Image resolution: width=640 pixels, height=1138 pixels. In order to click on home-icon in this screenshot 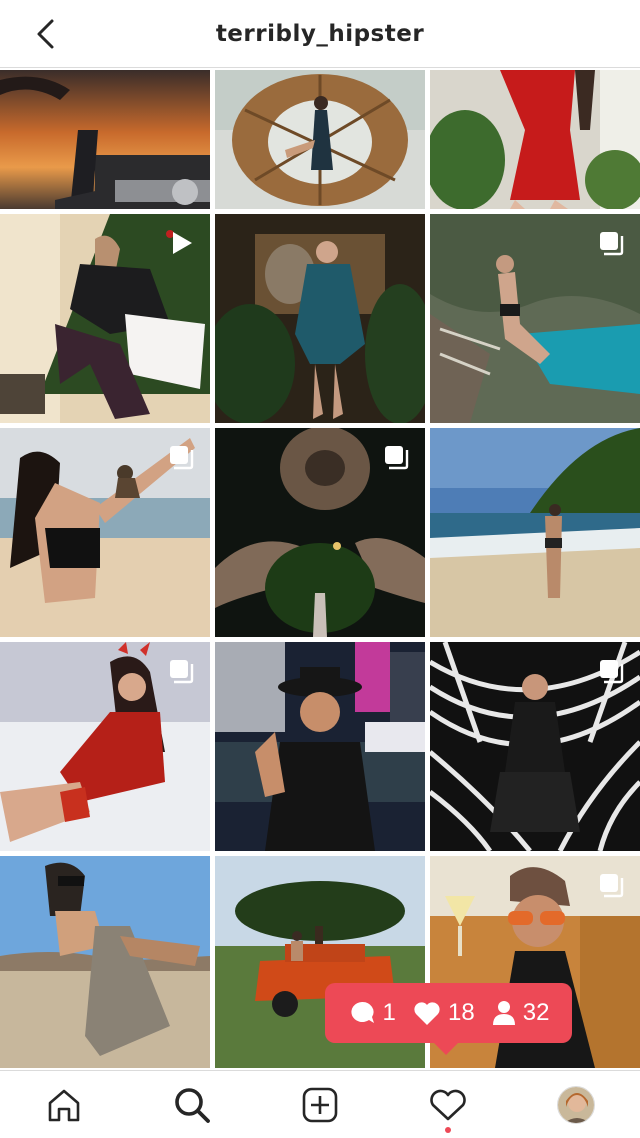, I will do `click(64, 1105)`.